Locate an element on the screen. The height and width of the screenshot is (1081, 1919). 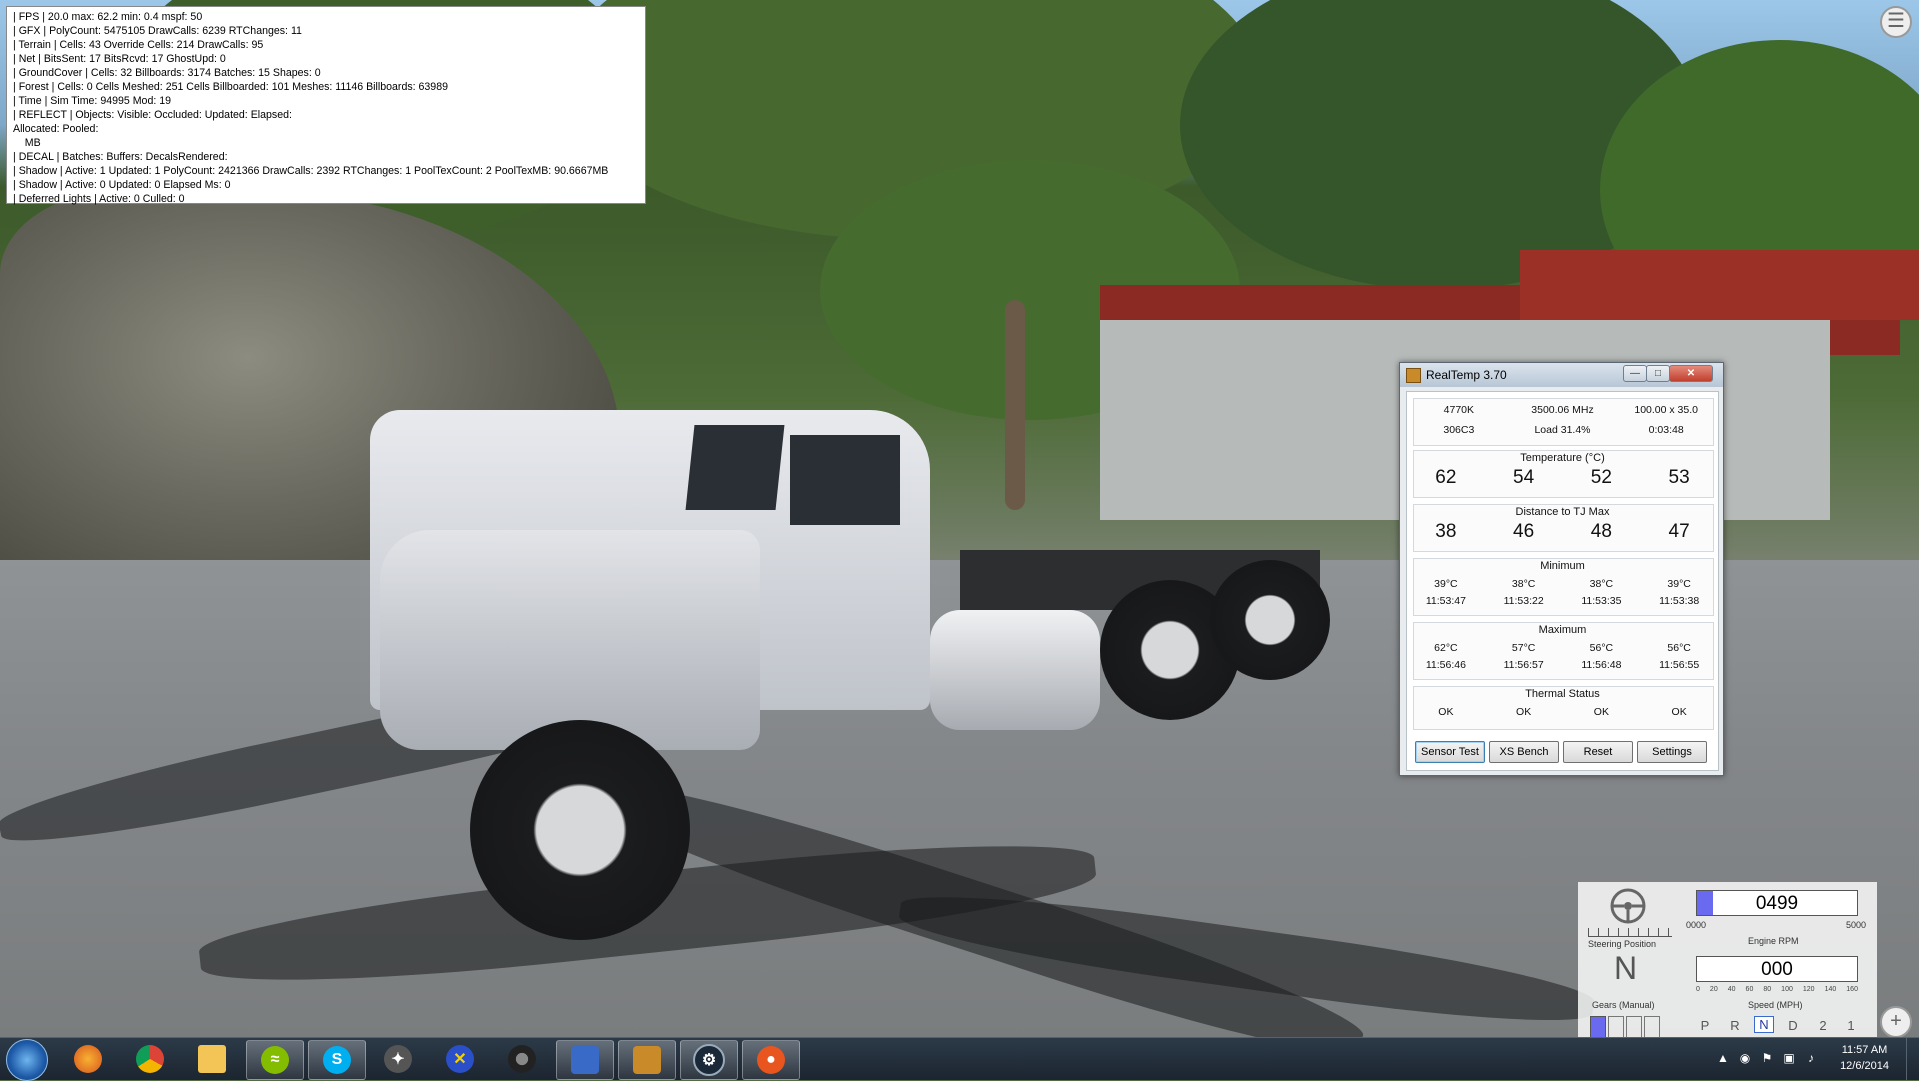
taskbar-firefox is located at coordinates (88, 1059).